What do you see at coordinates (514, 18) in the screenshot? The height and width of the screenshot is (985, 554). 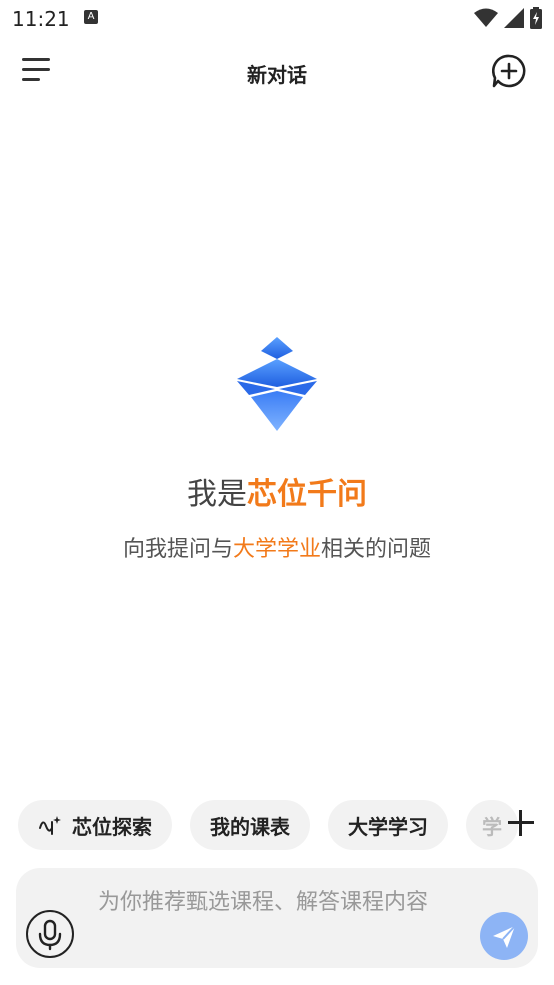 I see `signal-icon` at bounding box center [514, 18].